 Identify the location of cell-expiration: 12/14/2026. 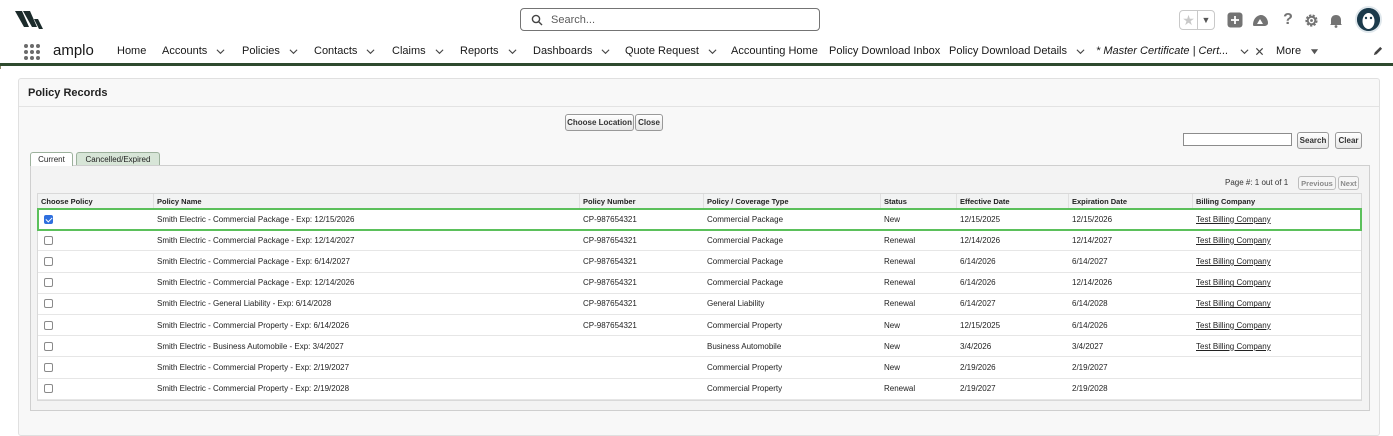
(1092, 283).